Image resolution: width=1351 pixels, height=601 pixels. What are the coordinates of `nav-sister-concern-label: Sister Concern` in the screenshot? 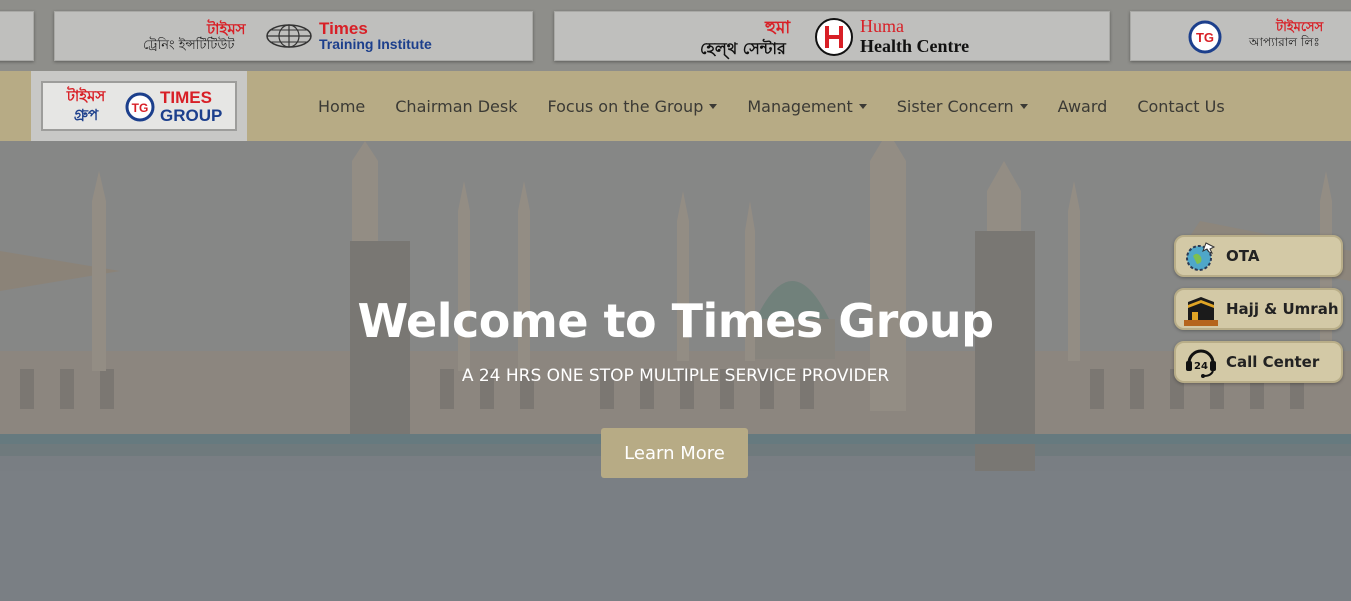 It's located at (955, 106).